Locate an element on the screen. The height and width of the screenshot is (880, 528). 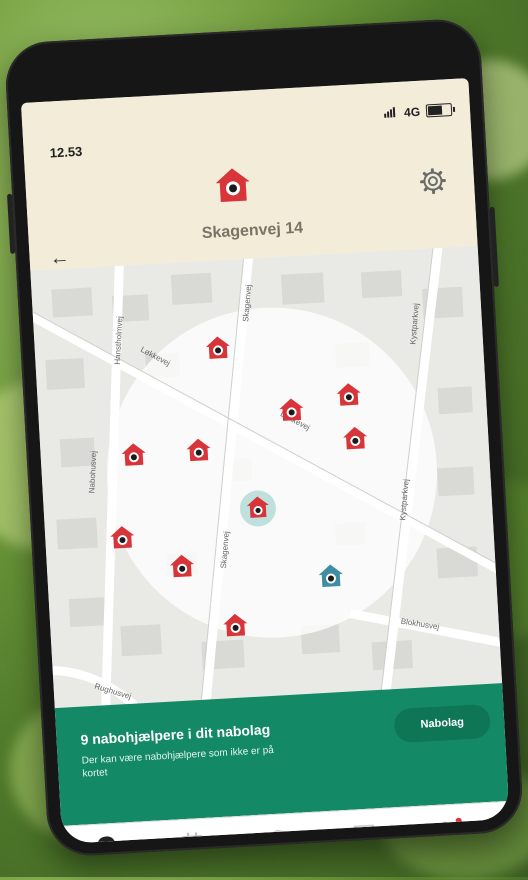
tab-map is located at coordinates (107, 836).